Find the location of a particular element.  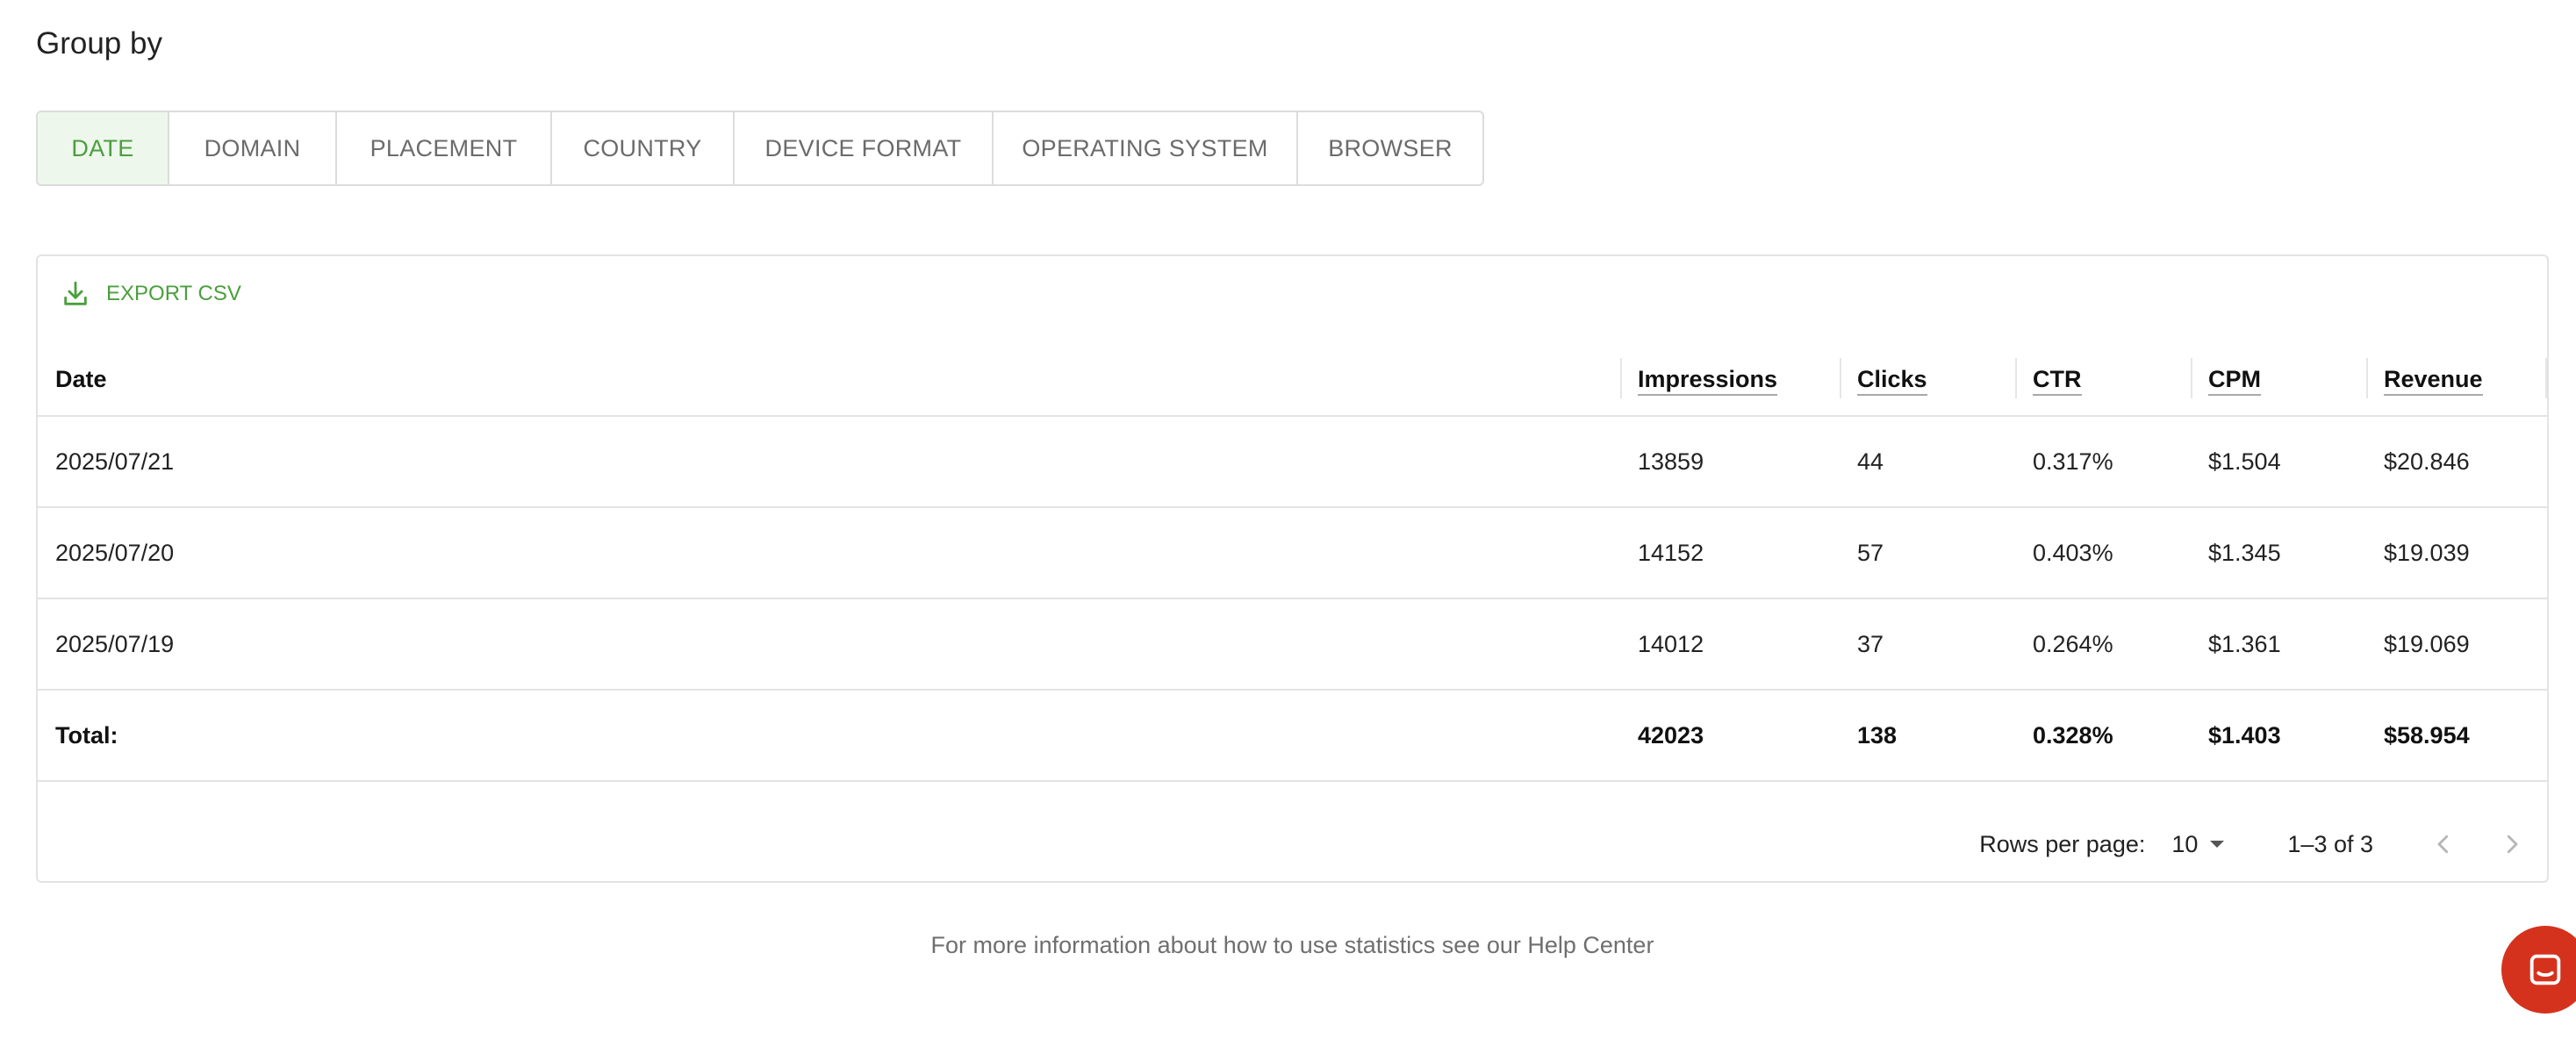

tab-operating-system: OPERATING SYSTEM is located at coordinates (1146, 148).